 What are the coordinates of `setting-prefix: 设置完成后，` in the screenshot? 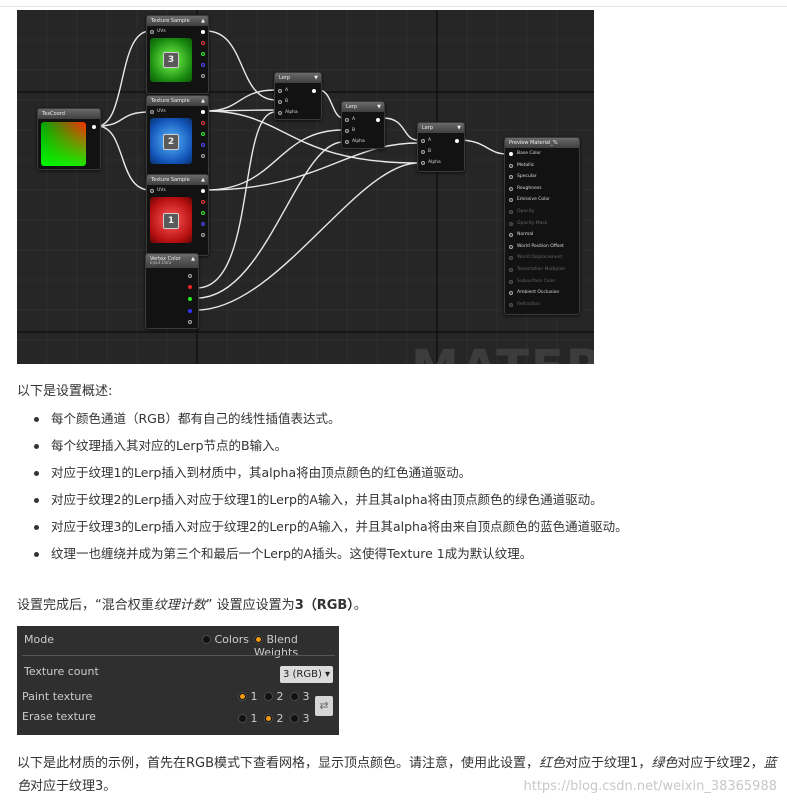 It's located at (56, 605).